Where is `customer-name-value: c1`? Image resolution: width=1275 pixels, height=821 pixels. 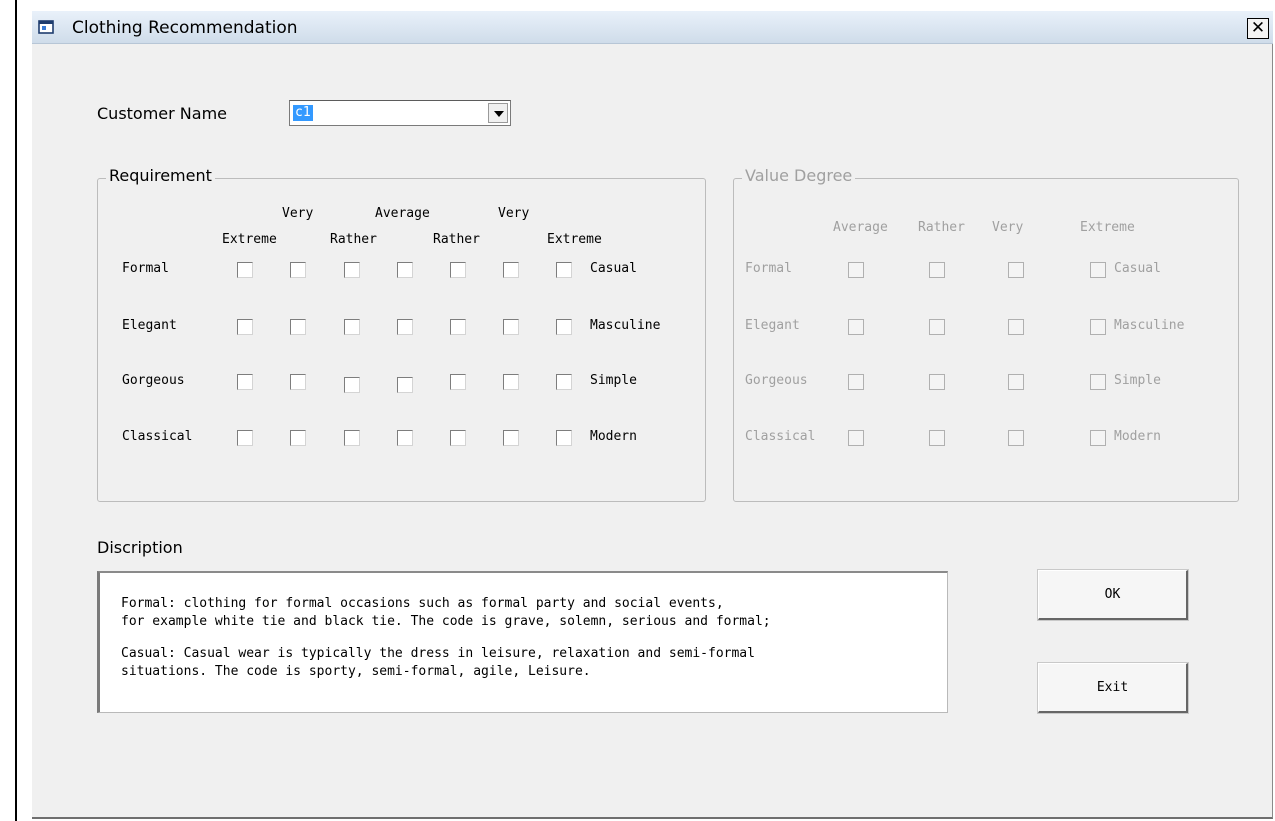 customer-name-value: c1 is located at coordinates (303, 113).